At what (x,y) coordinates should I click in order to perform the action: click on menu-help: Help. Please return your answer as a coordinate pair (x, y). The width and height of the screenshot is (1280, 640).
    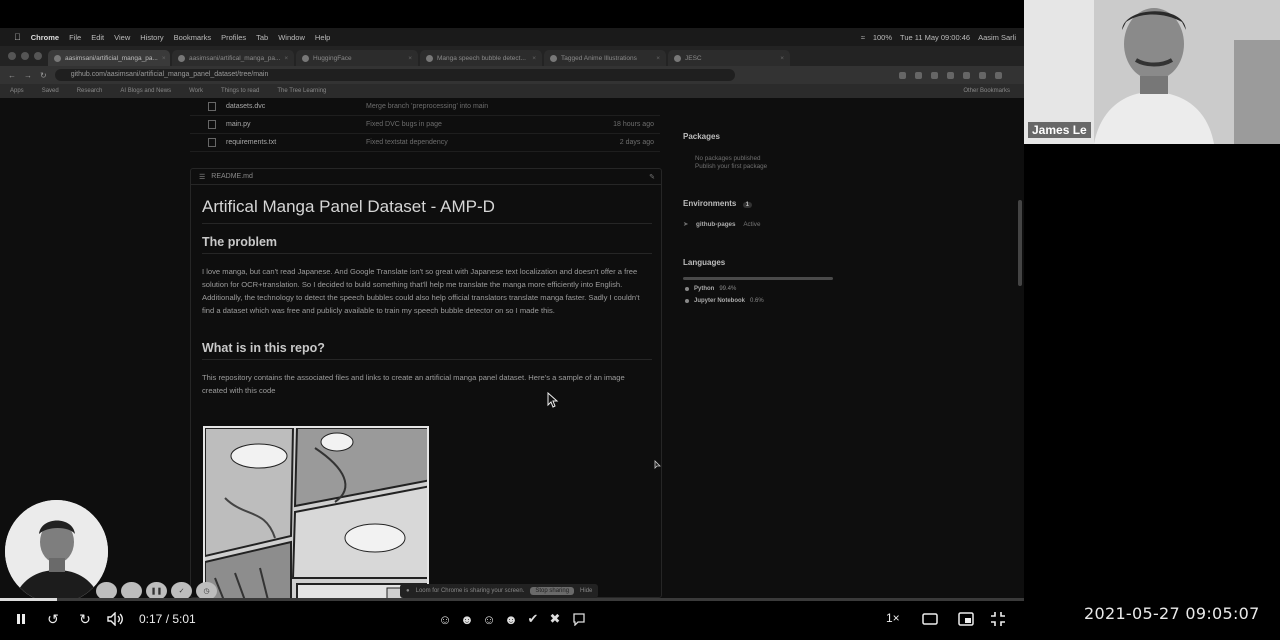
    Looking at the image, I should click on (322, 37).